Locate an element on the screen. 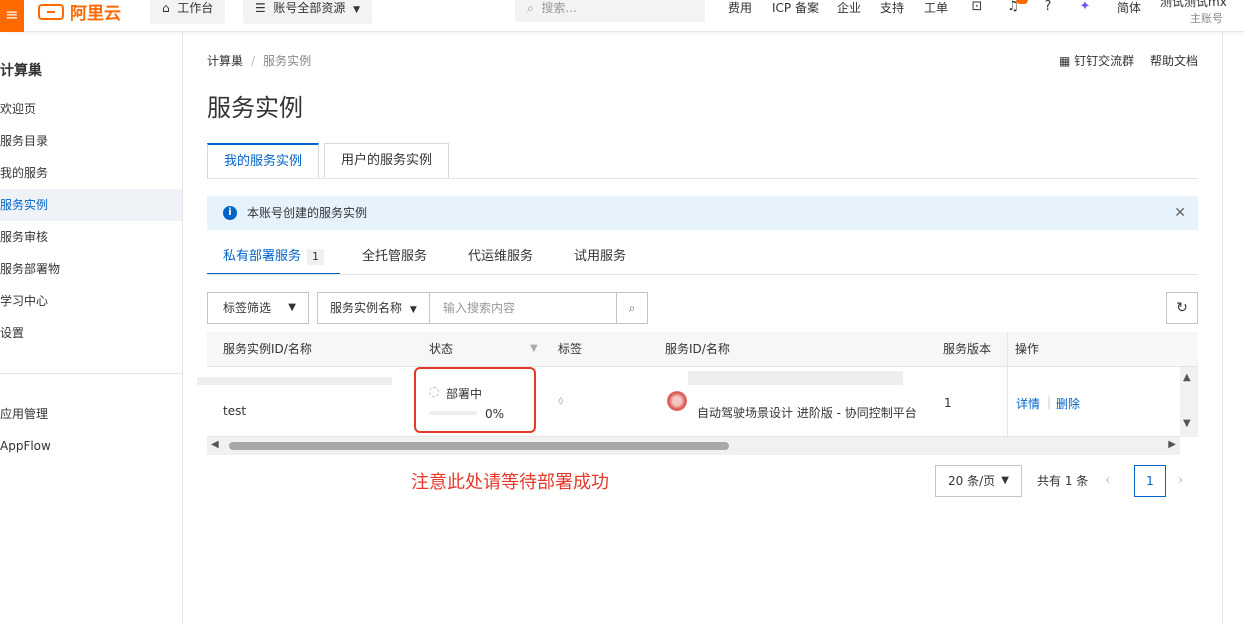  scroll-up-icon: ▲ is located at coordinates (1187, 377).